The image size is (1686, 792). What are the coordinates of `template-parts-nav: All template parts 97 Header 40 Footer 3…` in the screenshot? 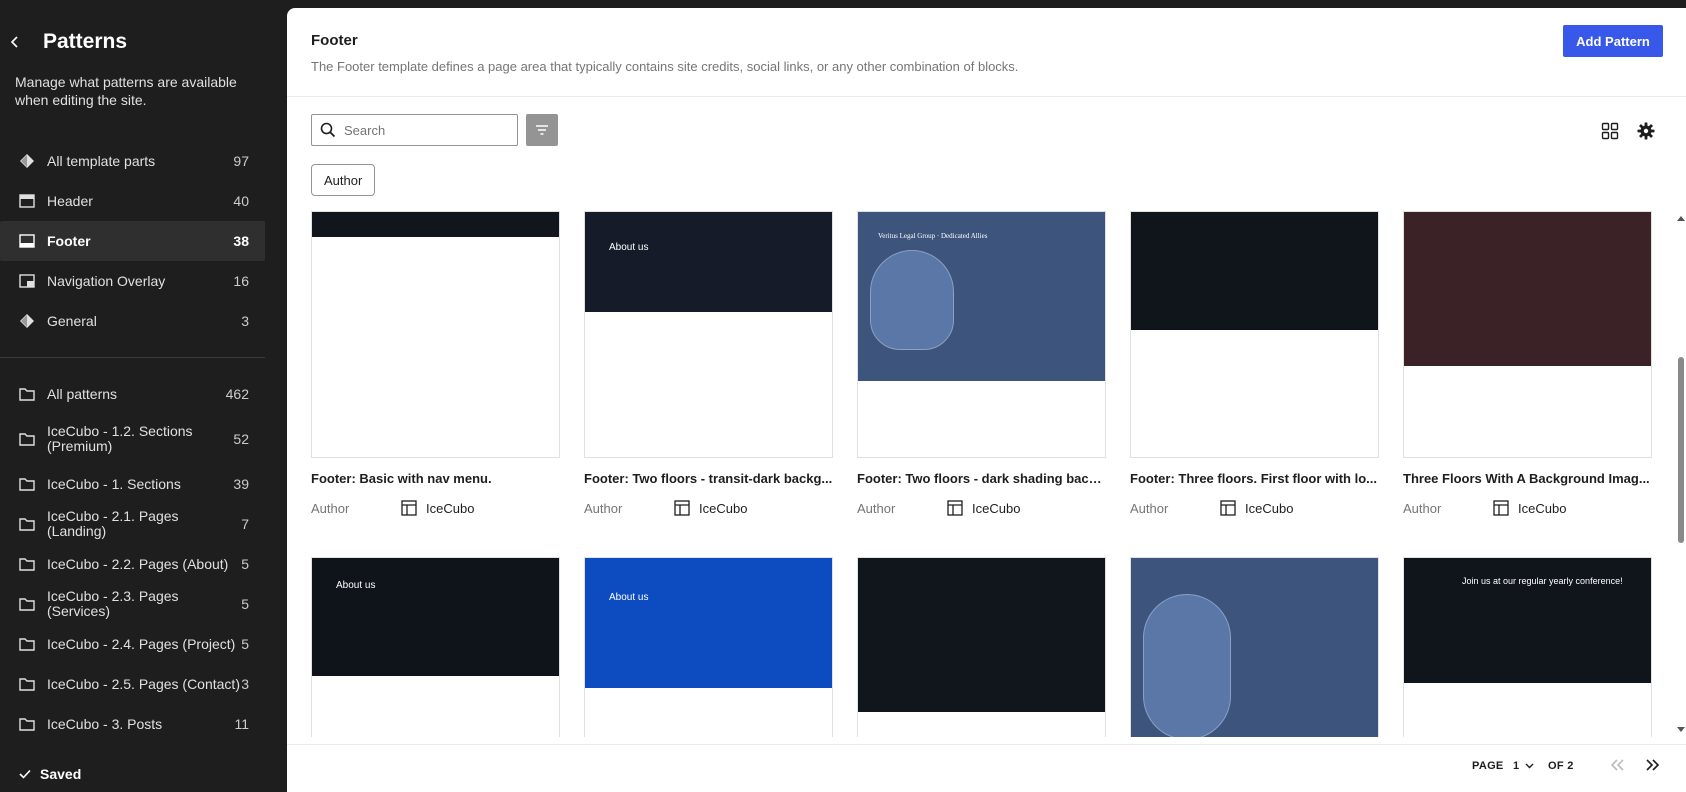 It's located at (132, 241).